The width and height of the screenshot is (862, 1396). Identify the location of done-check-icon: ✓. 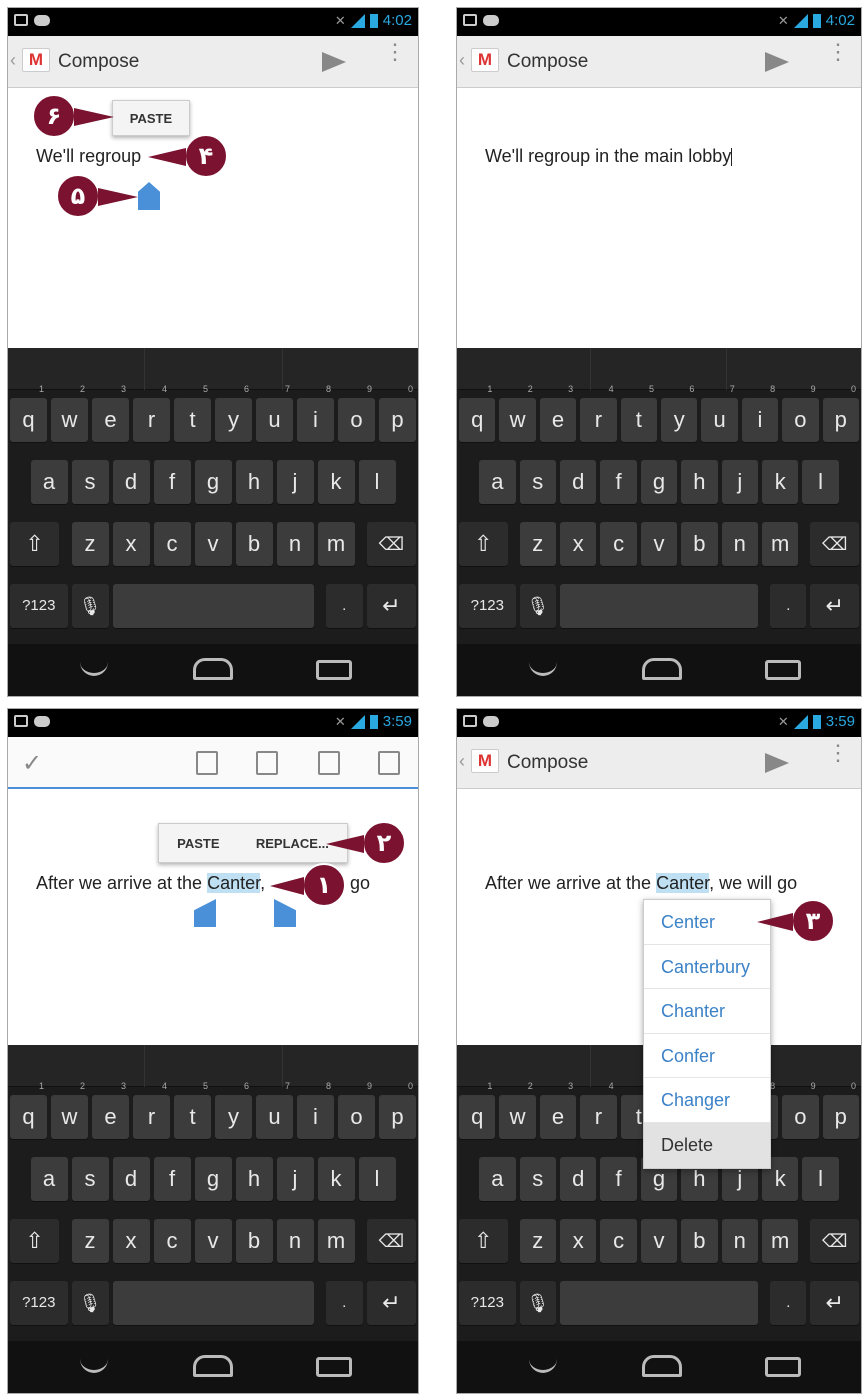
(32, 763).